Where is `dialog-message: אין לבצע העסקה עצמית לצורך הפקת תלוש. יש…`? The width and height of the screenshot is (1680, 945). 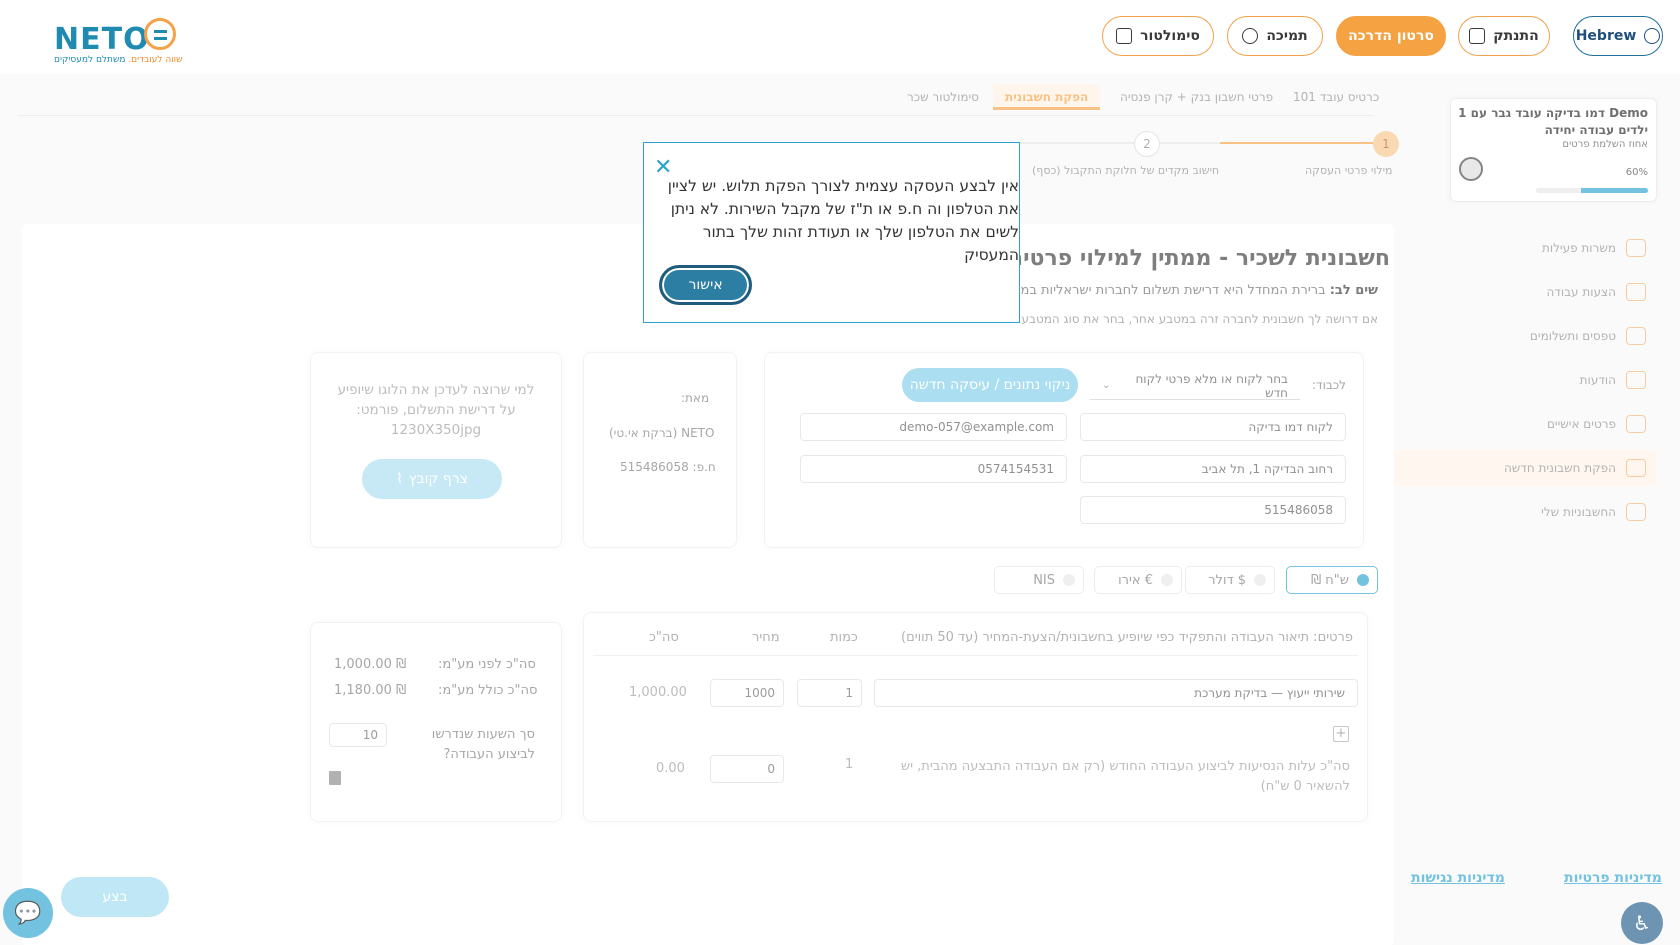 dialog-message: אין לבצע העסקה עצמית לצורך הפקת תלוש. יש… is located at coordinates (843, 220).